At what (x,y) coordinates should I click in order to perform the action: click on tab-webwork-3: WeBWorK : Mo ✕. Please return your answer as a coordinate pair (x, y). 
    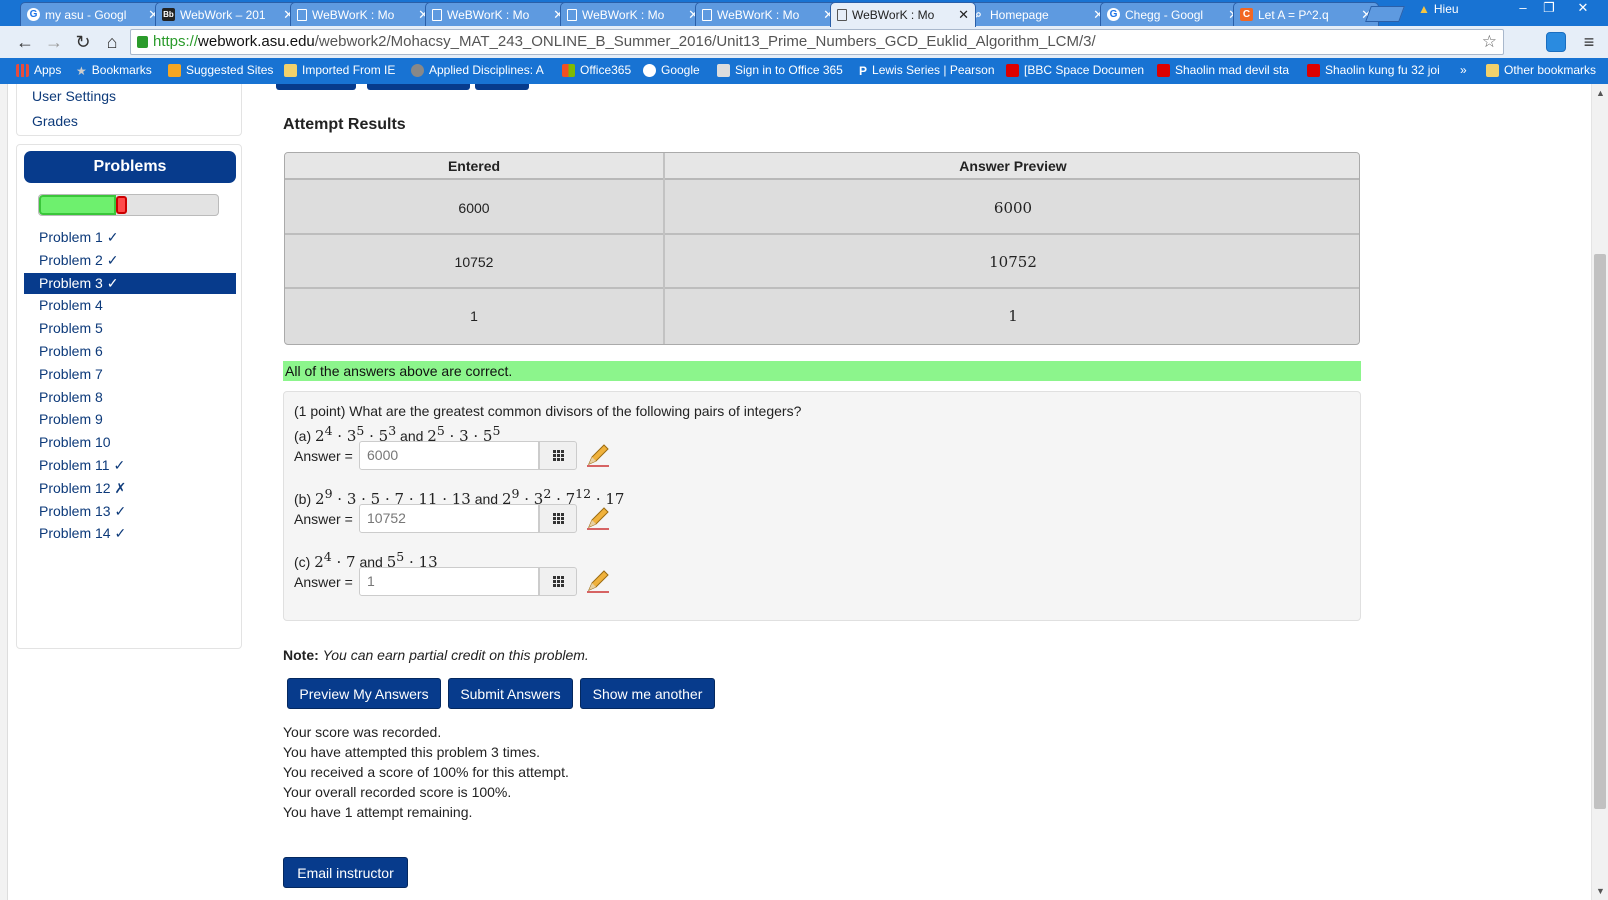
    Looking at the image, I should click on (633, 14).